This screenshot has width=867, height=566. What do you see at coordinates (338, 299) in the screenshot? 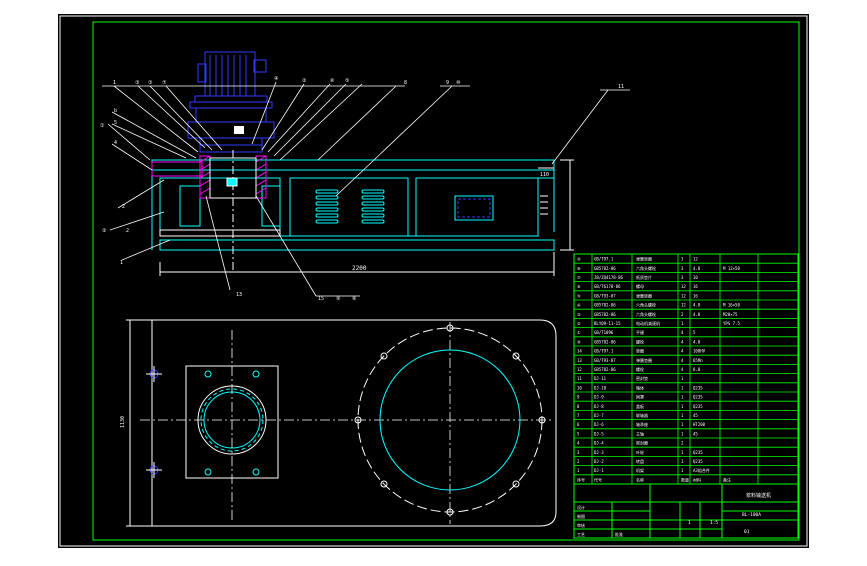
I see `callout-b3: ⑨` at bounding box center [338, 299].